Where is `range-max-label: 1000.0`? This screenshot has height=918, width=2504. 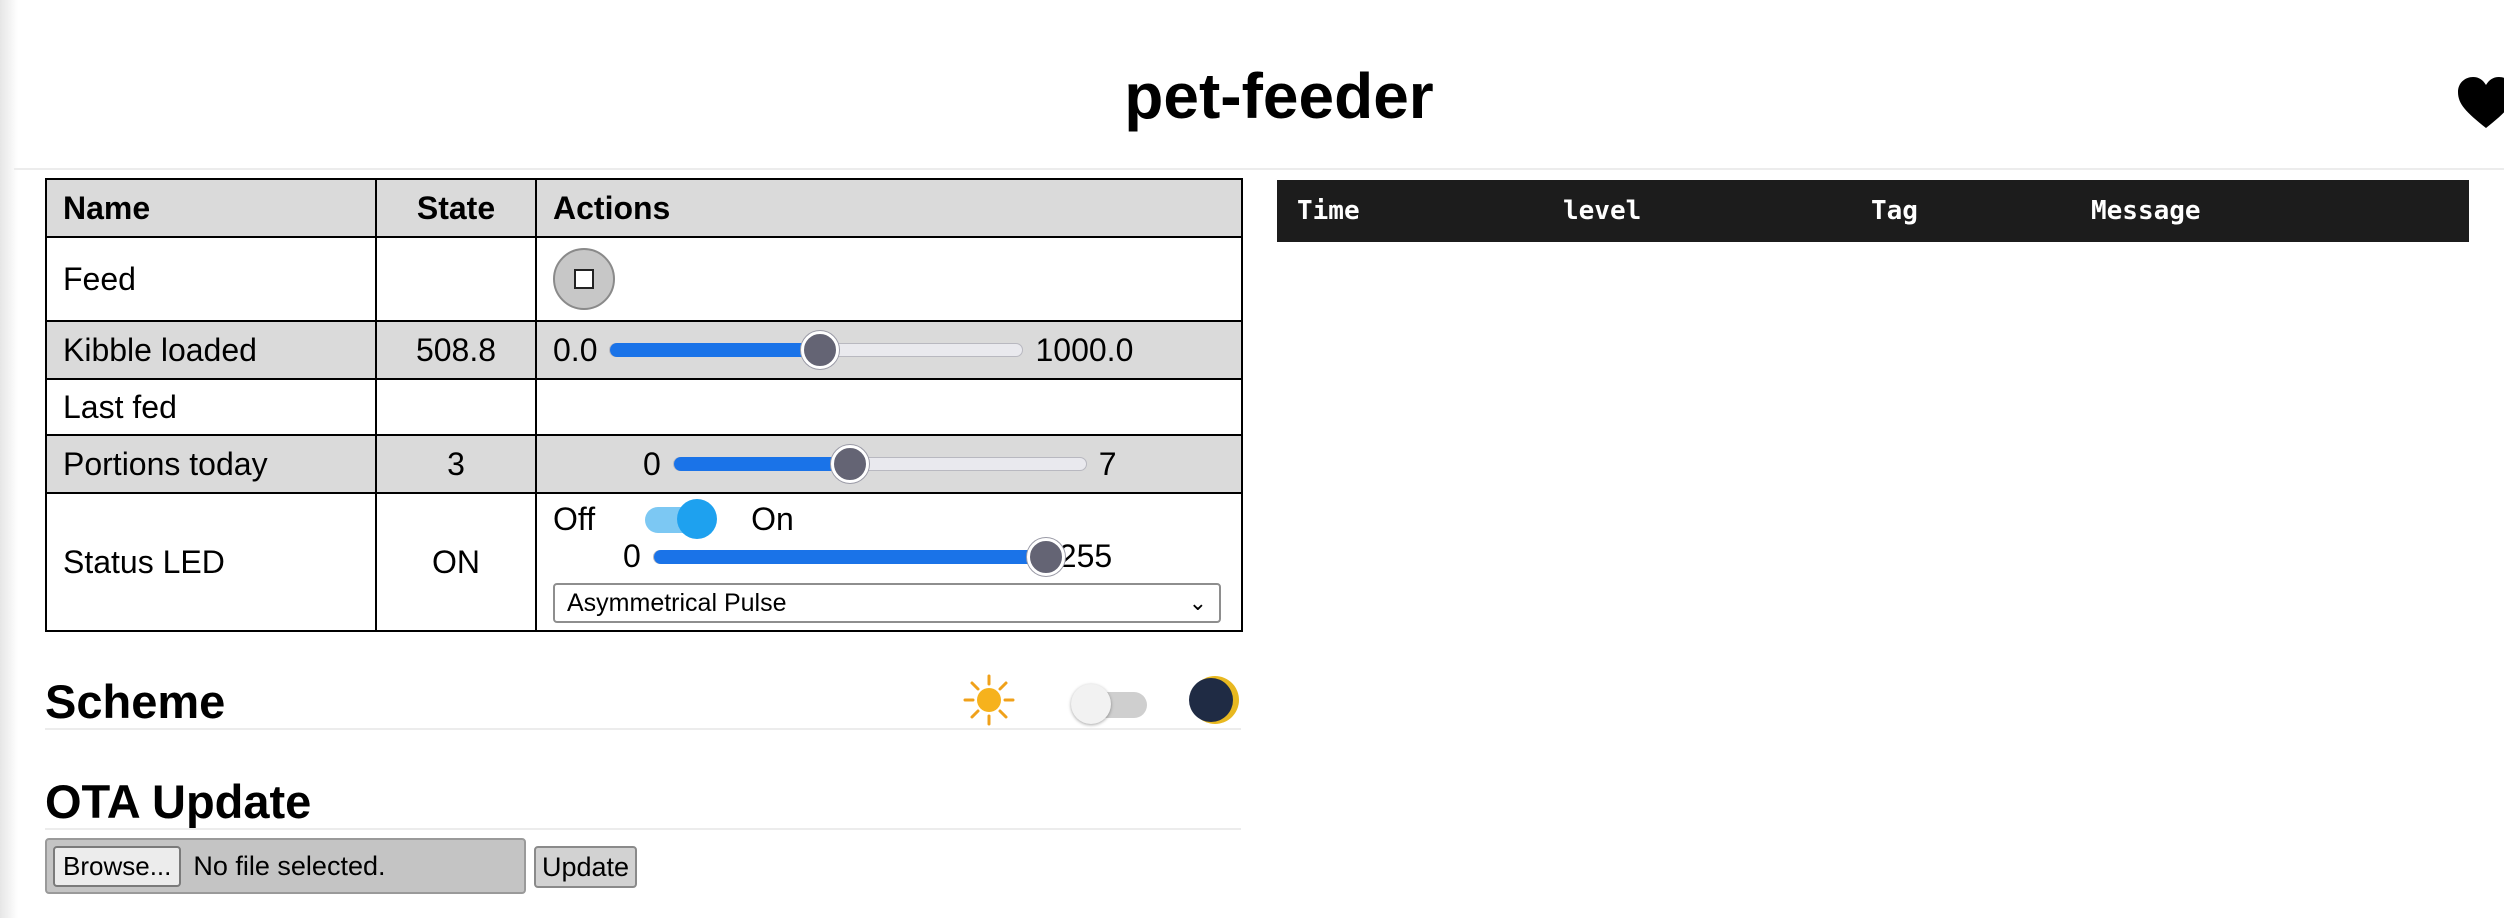
range-max-label: 1000.0 is located at coordinates (1084, 349).